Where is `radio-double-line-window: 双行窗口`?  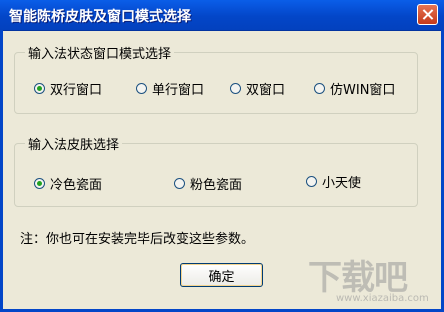
radio-double-line-window: 双行窗口 is located at coordinates (68, 88).